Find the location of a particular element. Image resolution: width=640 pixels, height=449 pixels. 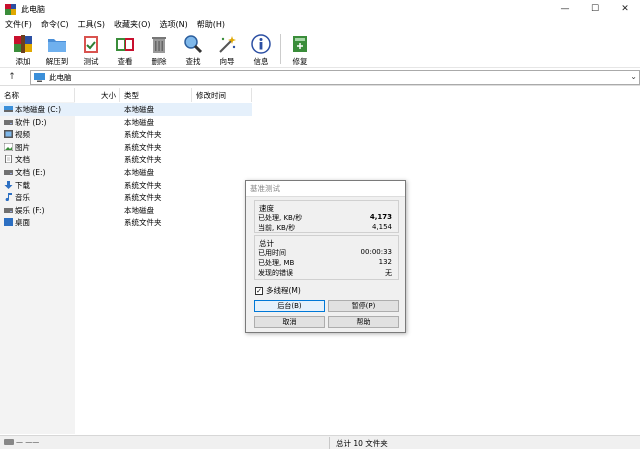

toolbar-separator is located at coordinates (280, 49).